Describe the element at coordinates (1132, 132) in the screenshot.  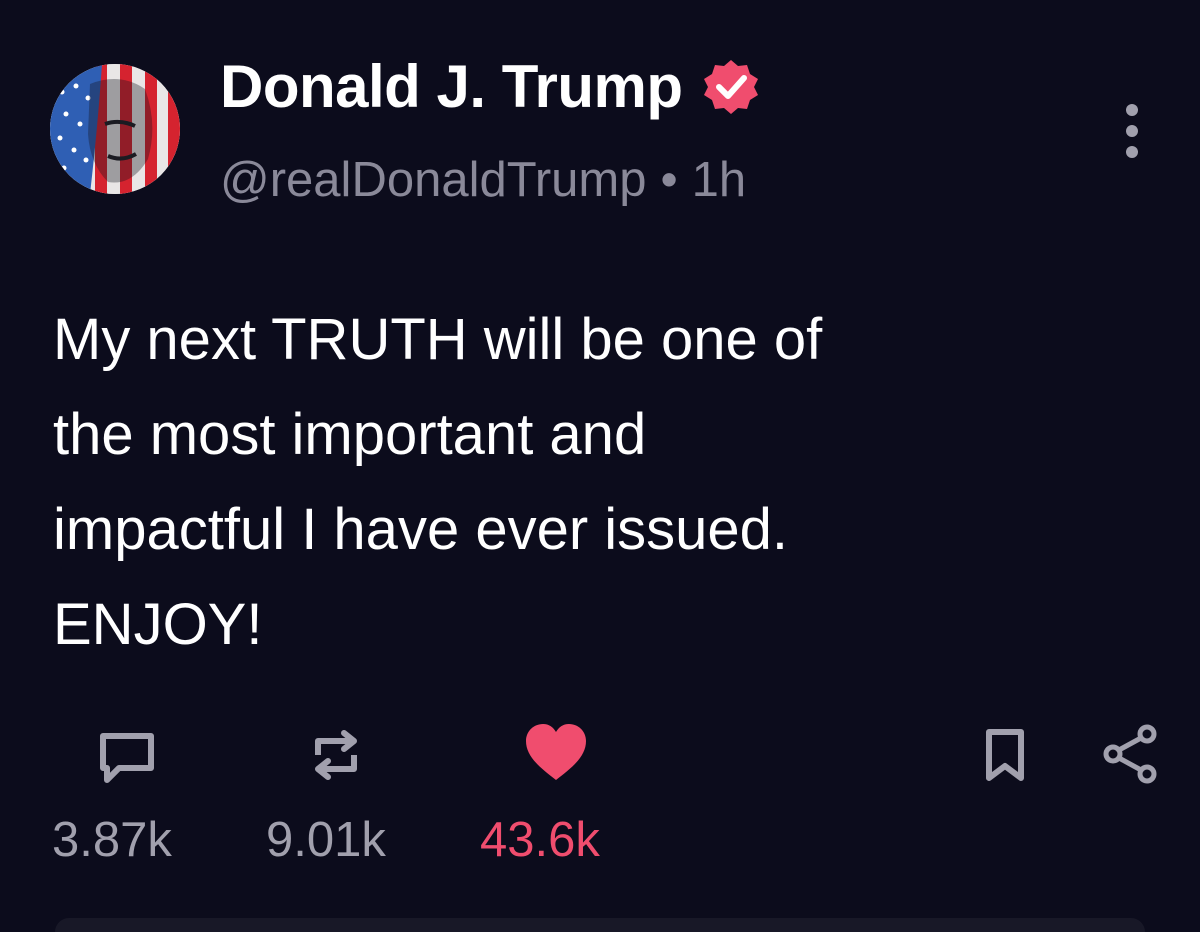
I see `more-vertical-icon` at that location.